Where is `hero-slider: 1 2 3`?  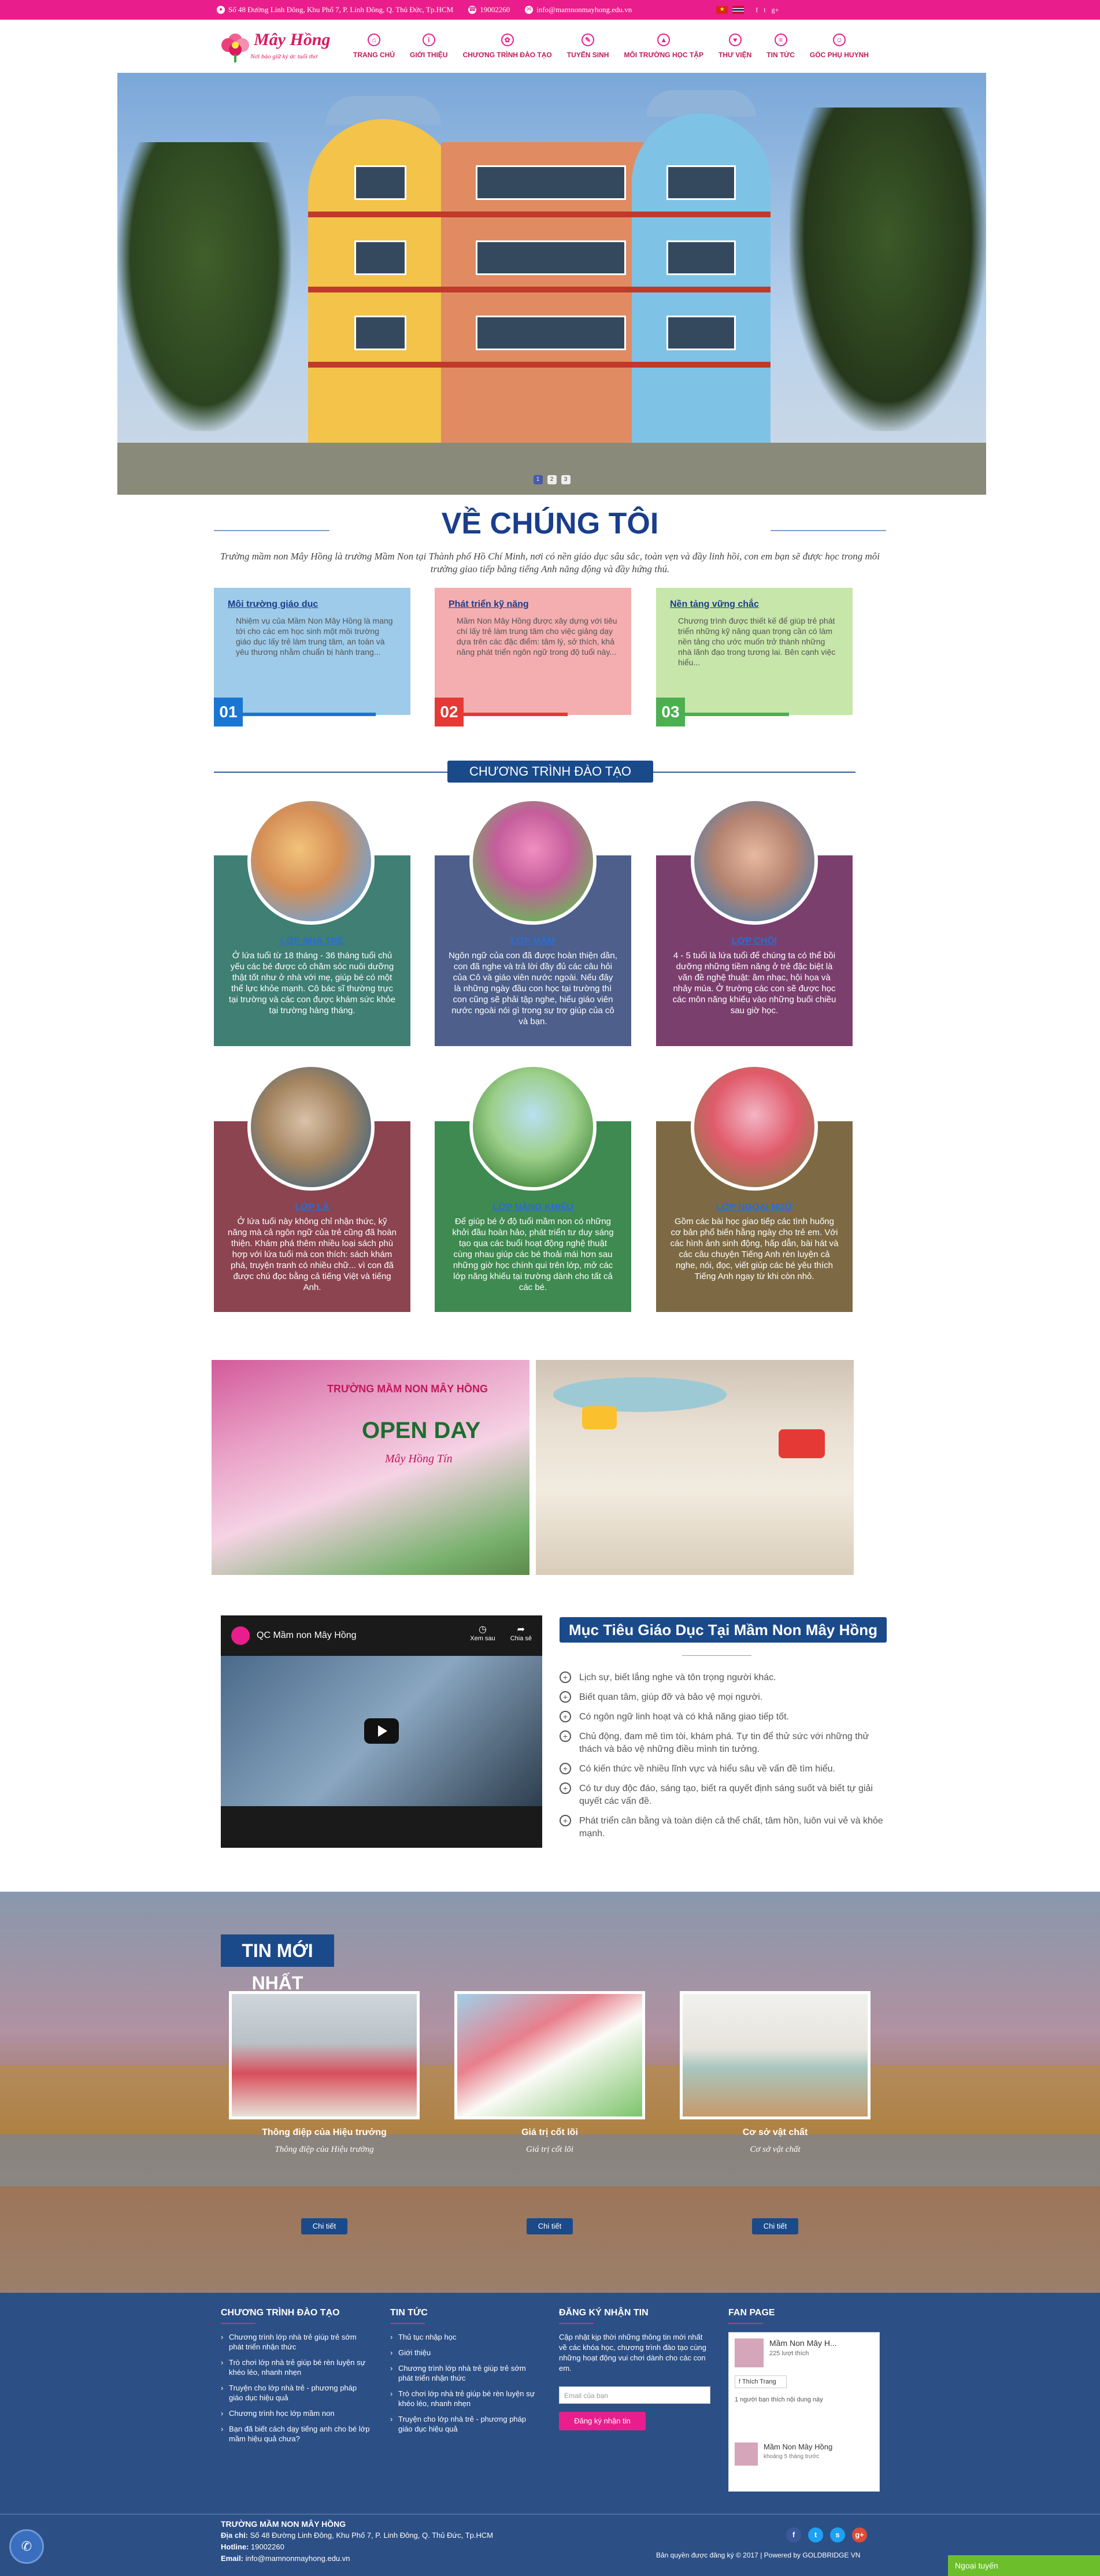
hero-slider: 1 2 3 is located at coordinates (552, 284).